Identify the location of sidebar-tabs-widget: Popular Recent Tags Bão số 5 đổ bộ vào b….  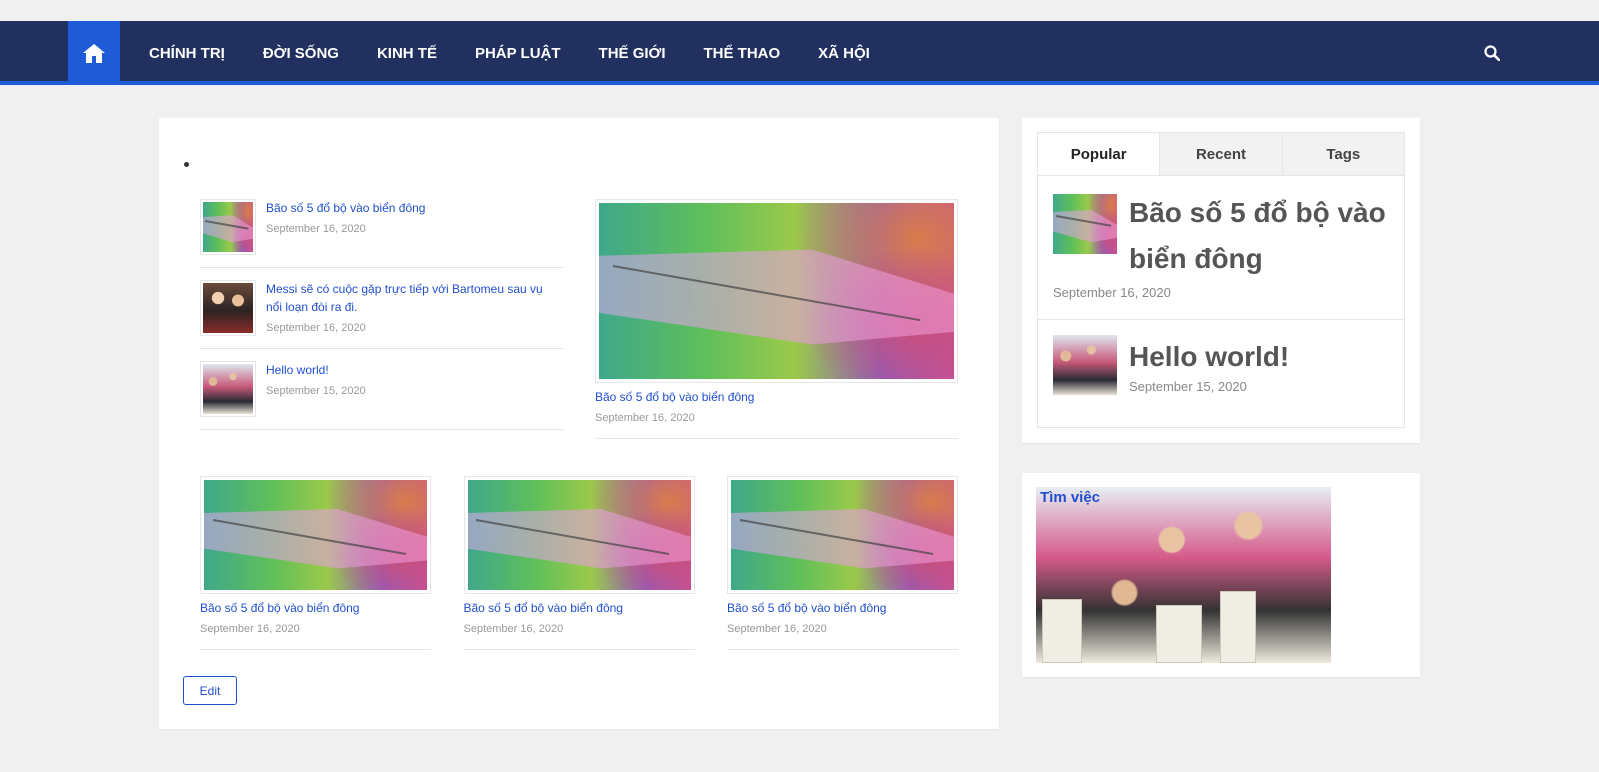
(1221, 280).